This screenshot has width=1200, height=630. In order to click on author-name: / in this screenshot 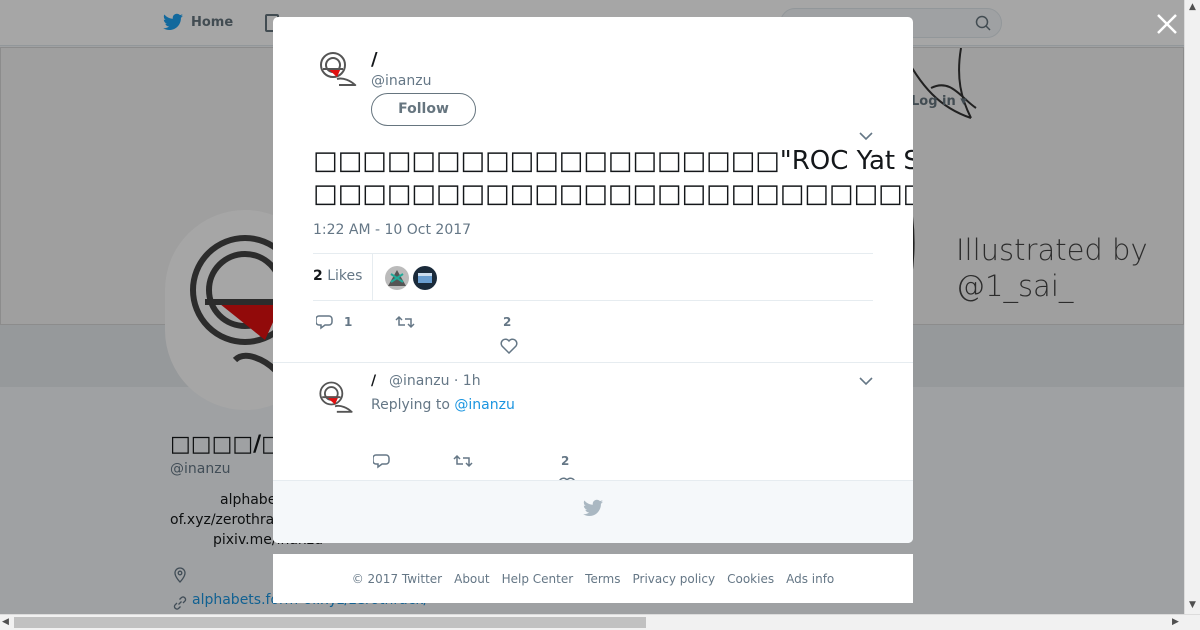, I will do `click(374, 59)`.